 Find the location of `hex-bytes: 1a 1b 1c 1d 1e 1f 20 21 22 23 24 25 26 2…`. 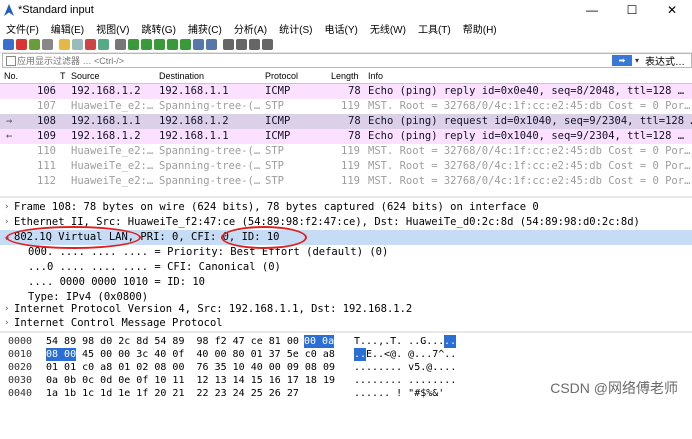

hex-bytes: 1a 1b 1c 1d 1e 1f 20 21 22 23 24 25 26 2… is located at coordinates (172, 393).